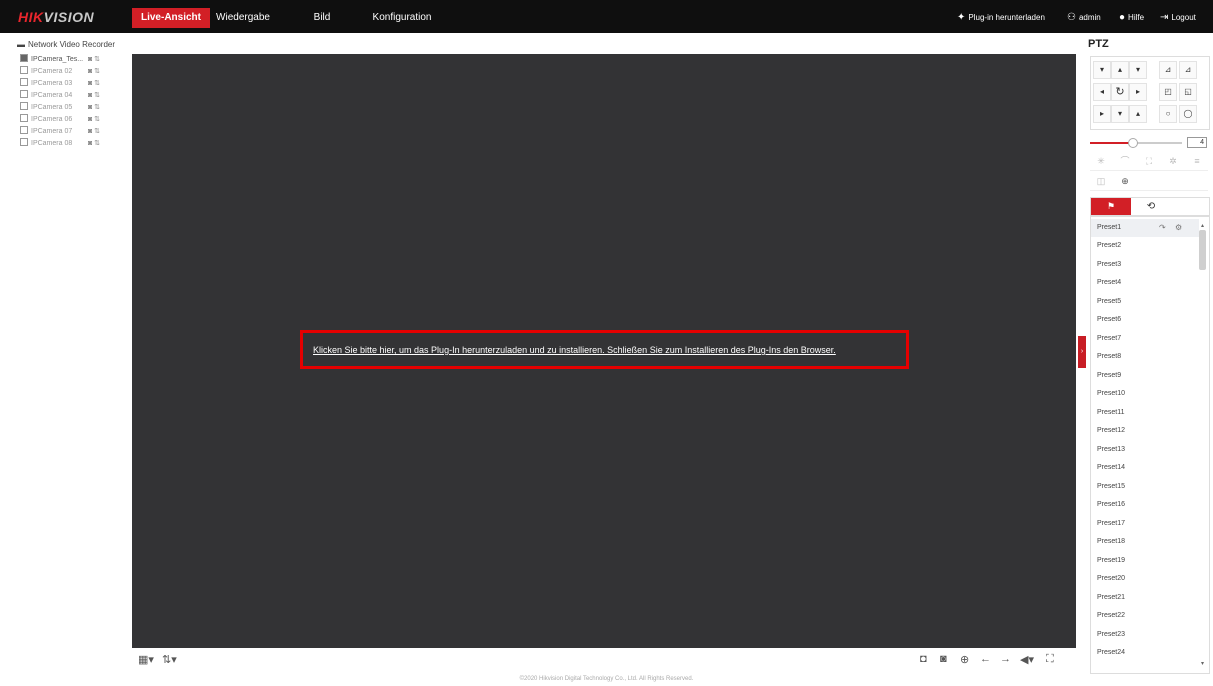  I want to click on iris-close-icon: ◯, so click(1188, 114).